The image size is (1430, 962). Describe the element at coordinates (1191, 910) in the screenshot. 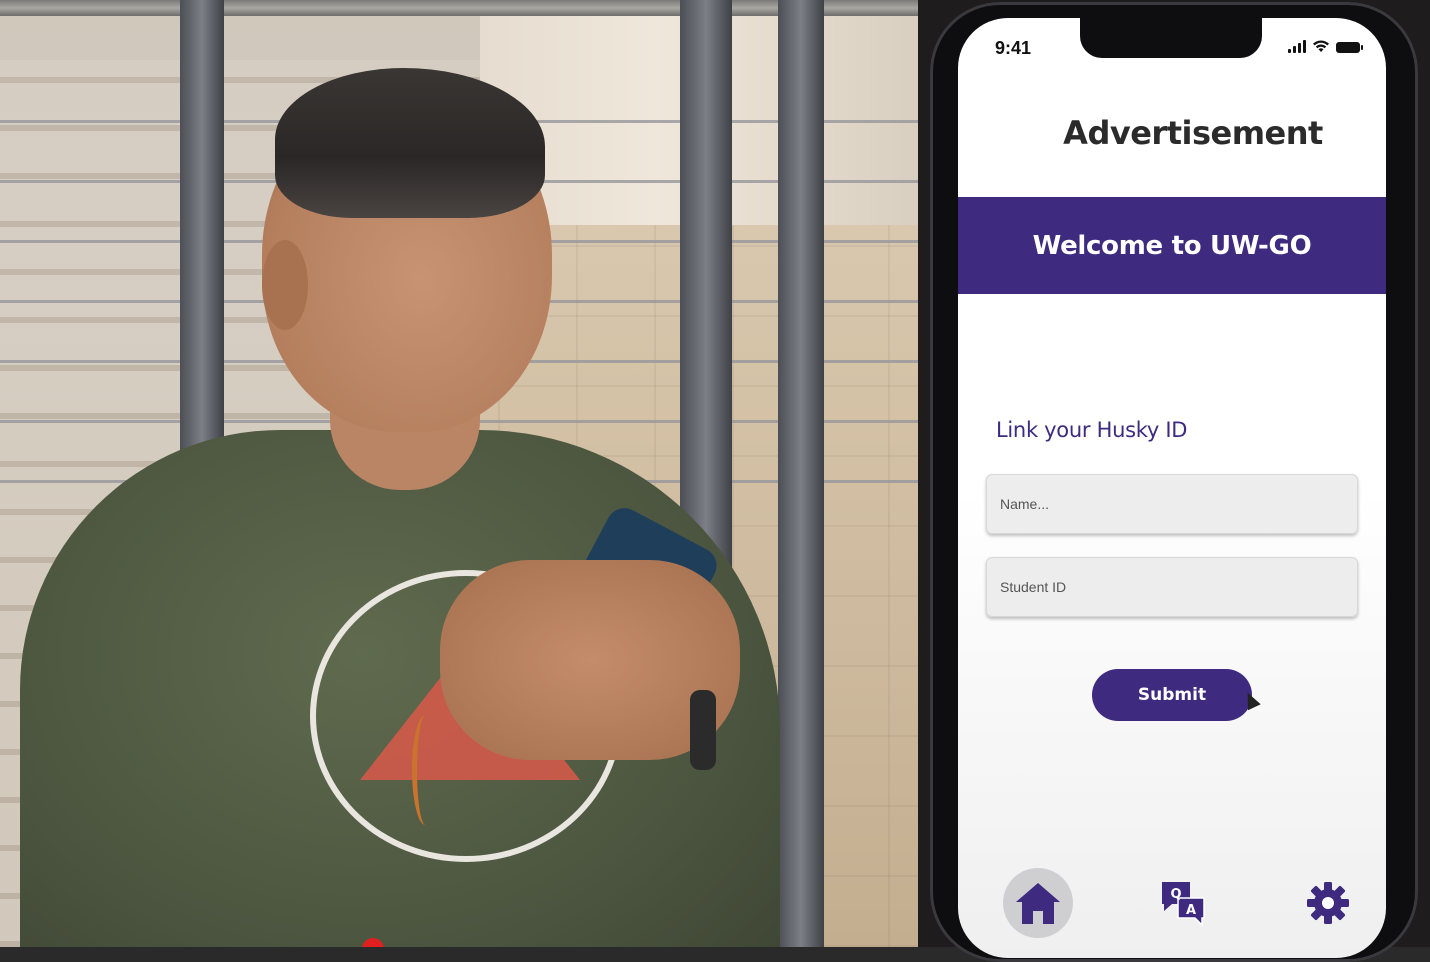

I see `qa-icon-a: A` at that location.